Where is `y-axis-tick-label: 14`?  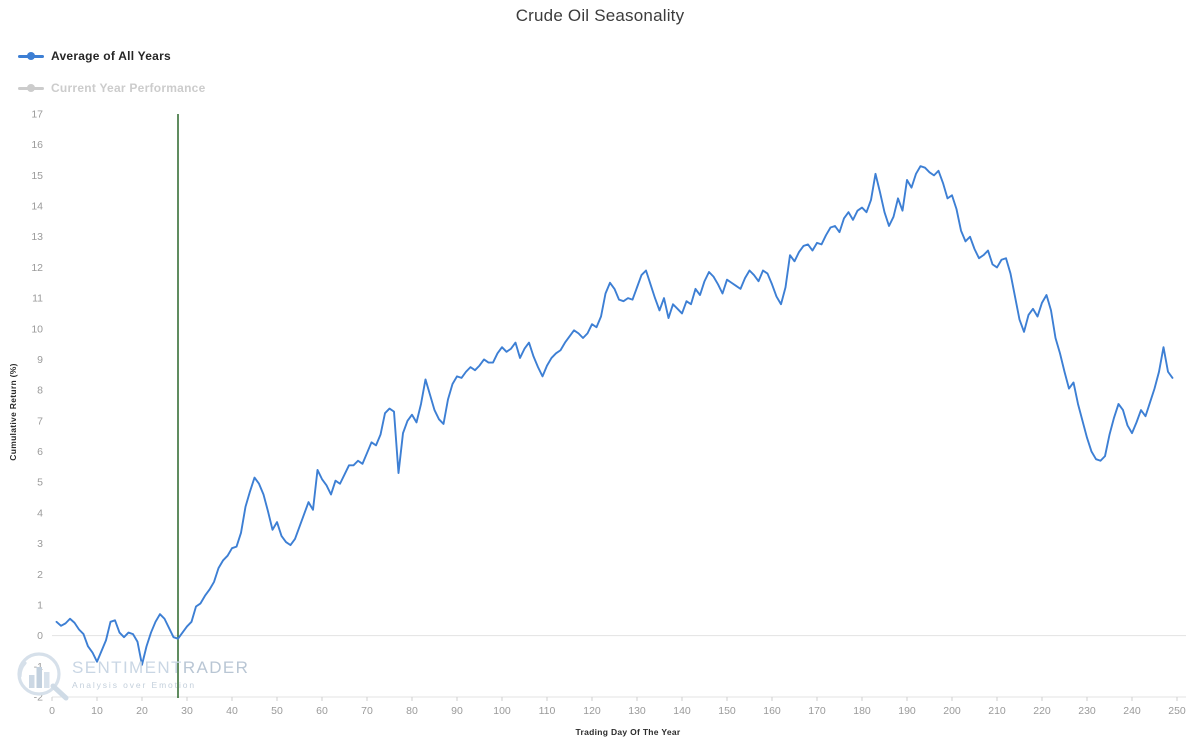
y-axis-tick-label: 14 is located at coordinates (37, 207).